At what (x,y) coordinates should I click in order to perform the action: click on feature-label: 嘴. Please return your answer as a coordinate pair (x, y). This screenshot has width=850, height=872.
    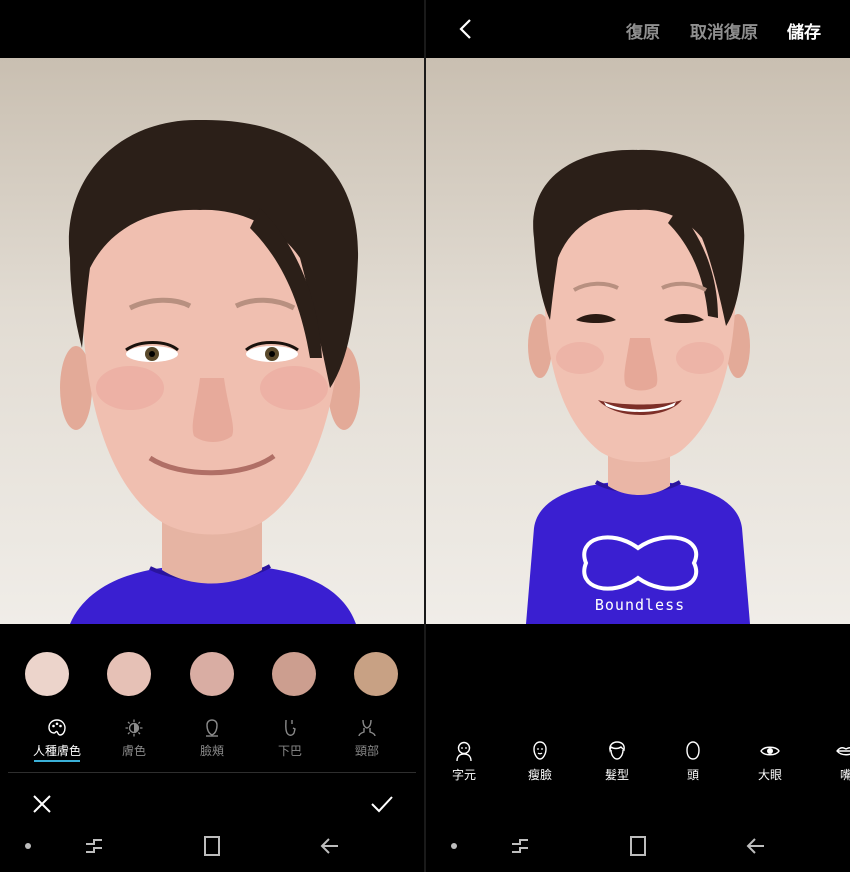
    Looking at the image, I should click on (844, 775).